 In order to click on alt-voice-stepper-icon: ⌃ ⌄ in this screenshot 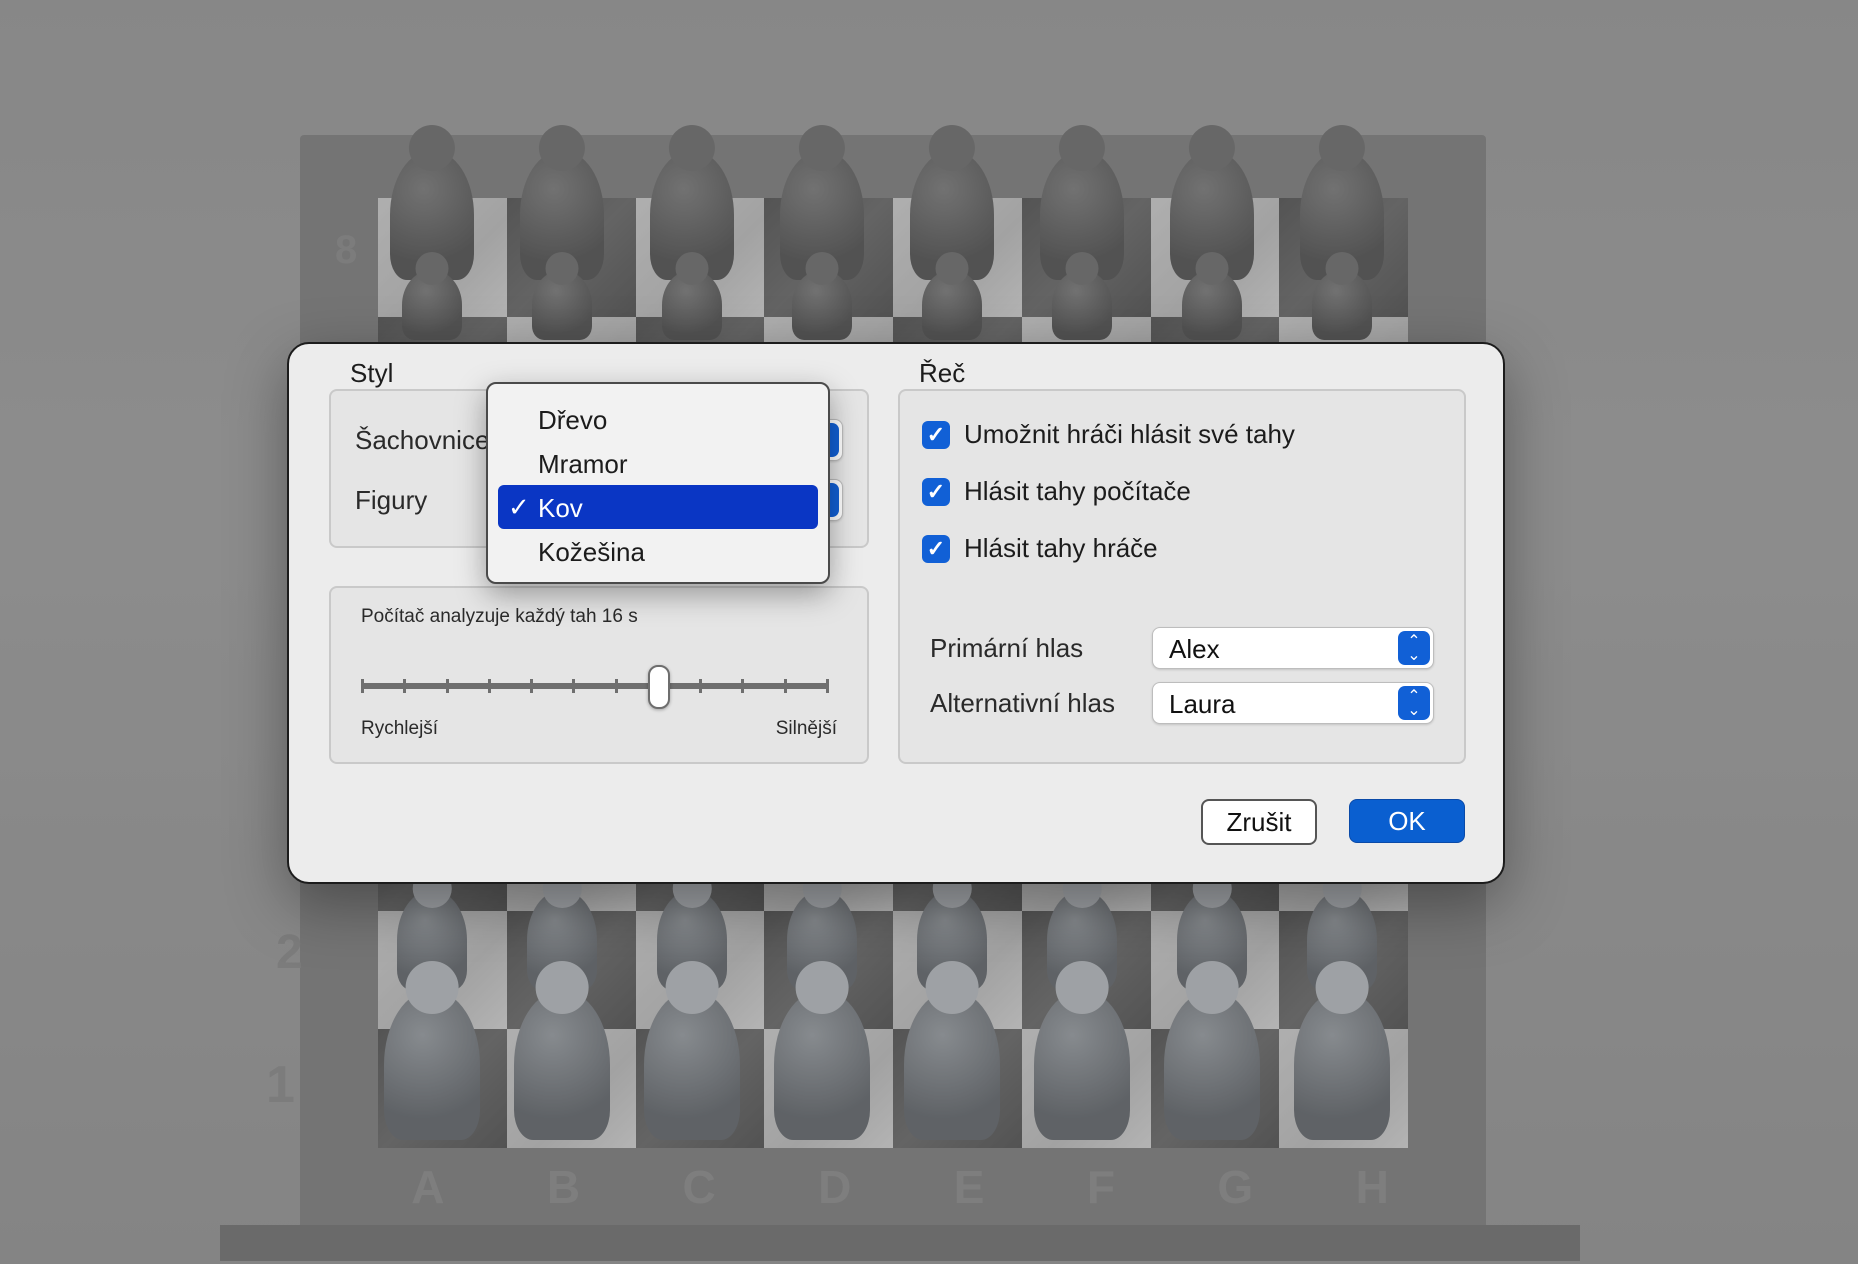, I will do `click(1414, 703)`.